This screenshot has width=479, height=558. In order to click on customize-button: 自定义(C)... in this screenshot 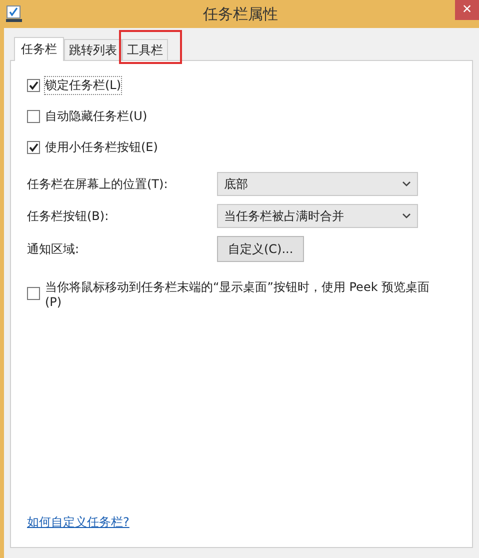, I will do `click(260, 249)`.